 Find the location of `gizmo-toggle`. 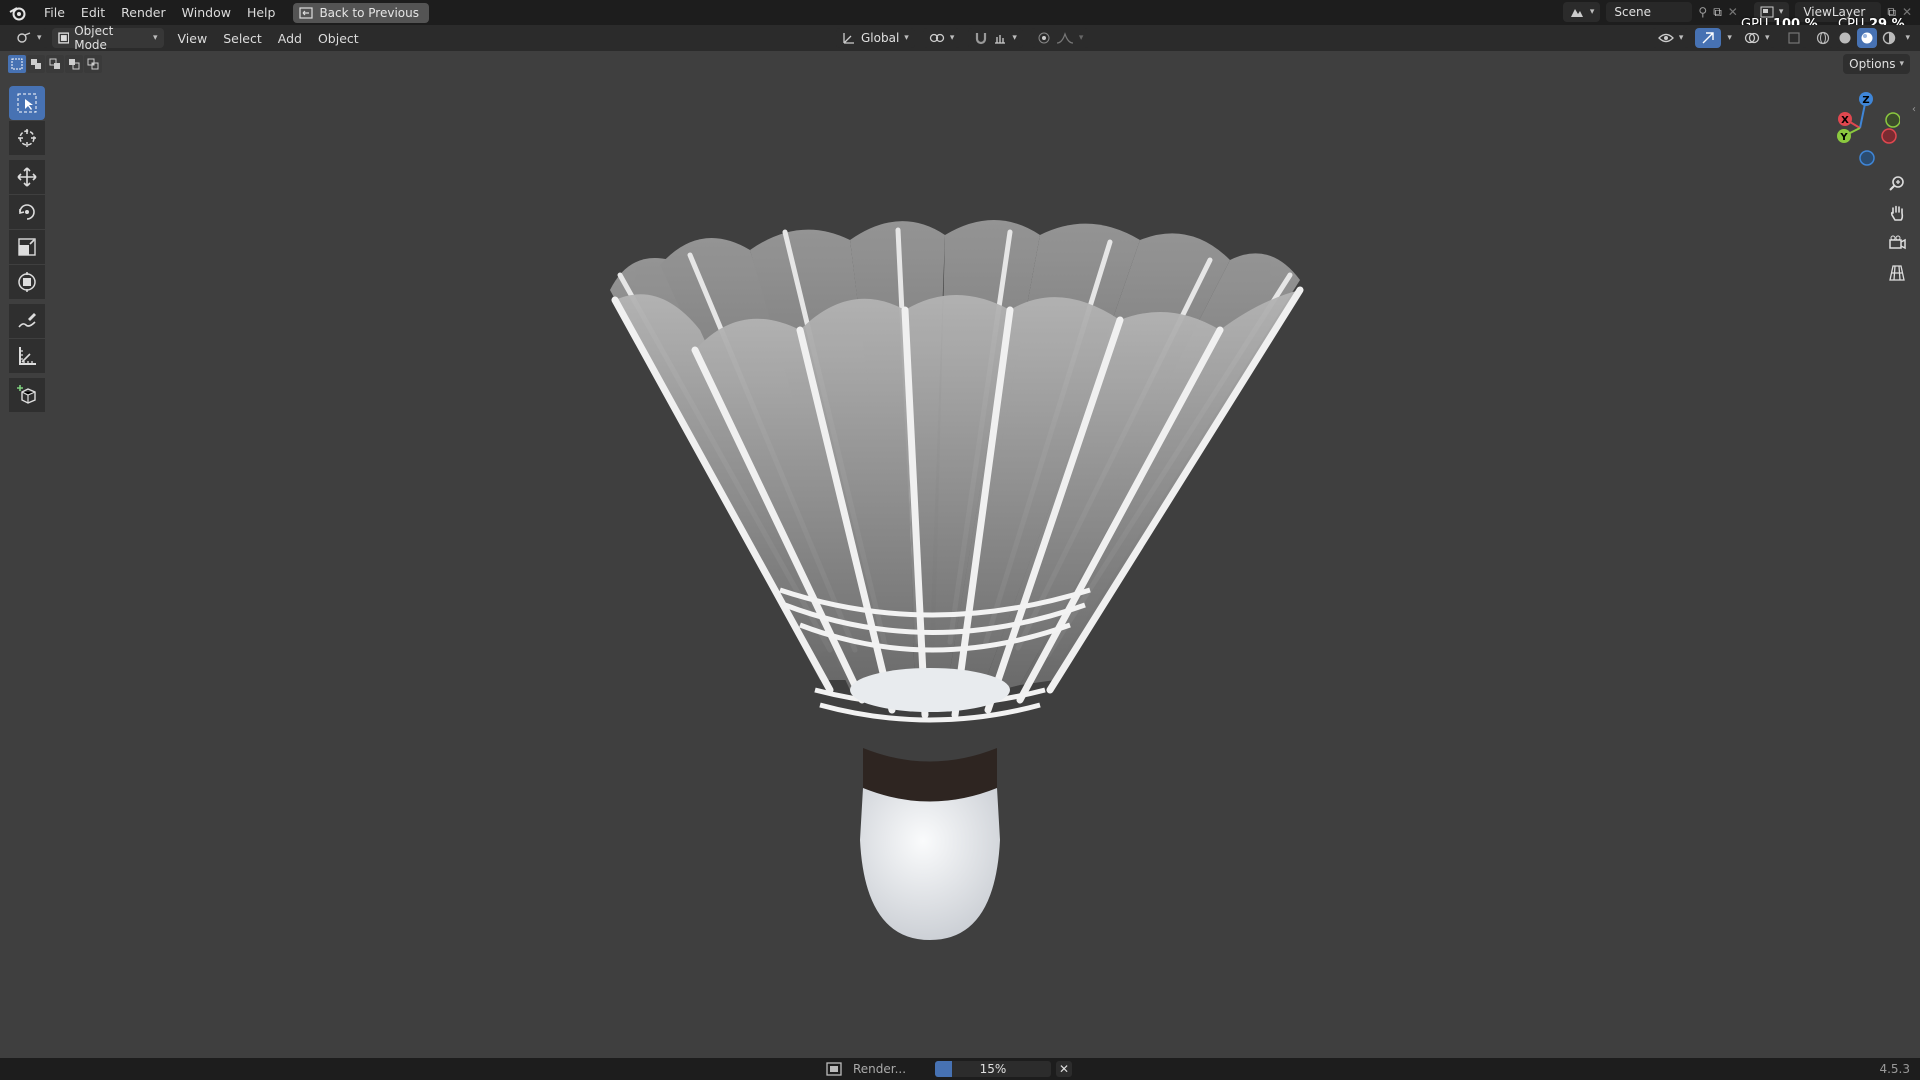

gizmo-toggle is located at coordinates (1708, 38).